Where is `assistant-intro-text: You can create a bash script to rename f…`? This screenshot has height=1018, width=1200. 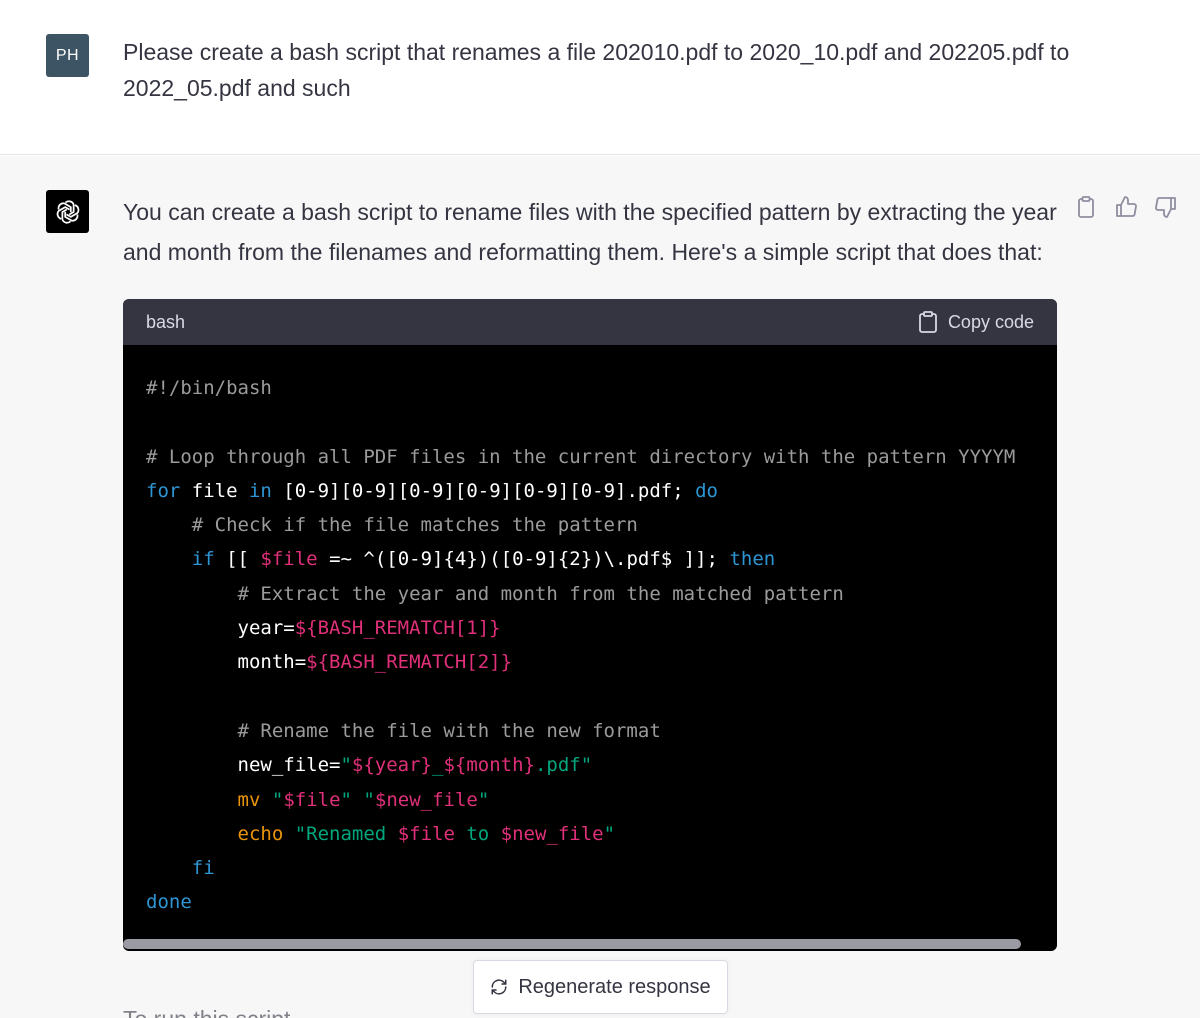
assistant-intro-text: You can create a bash script to rename f… is located at coordinates (590, 232).